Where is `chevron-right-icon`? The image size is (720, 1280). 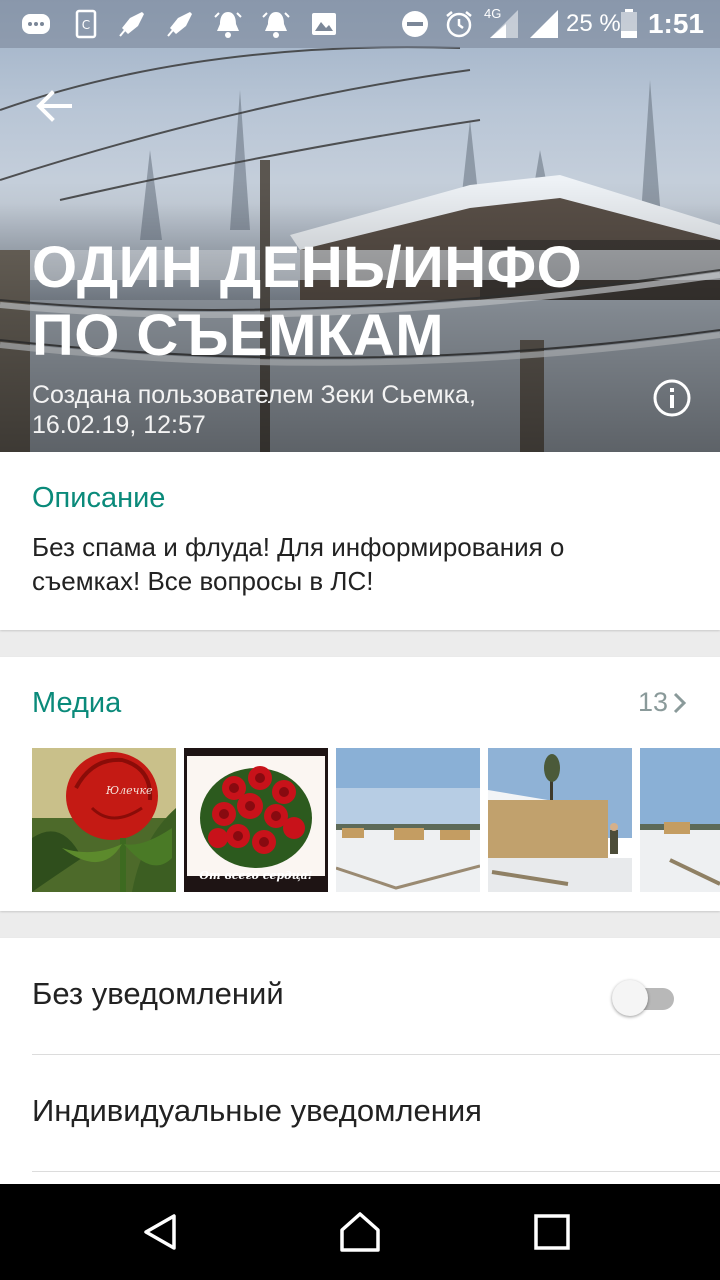
chevron-right-icon is located at coordinates (680, 703).